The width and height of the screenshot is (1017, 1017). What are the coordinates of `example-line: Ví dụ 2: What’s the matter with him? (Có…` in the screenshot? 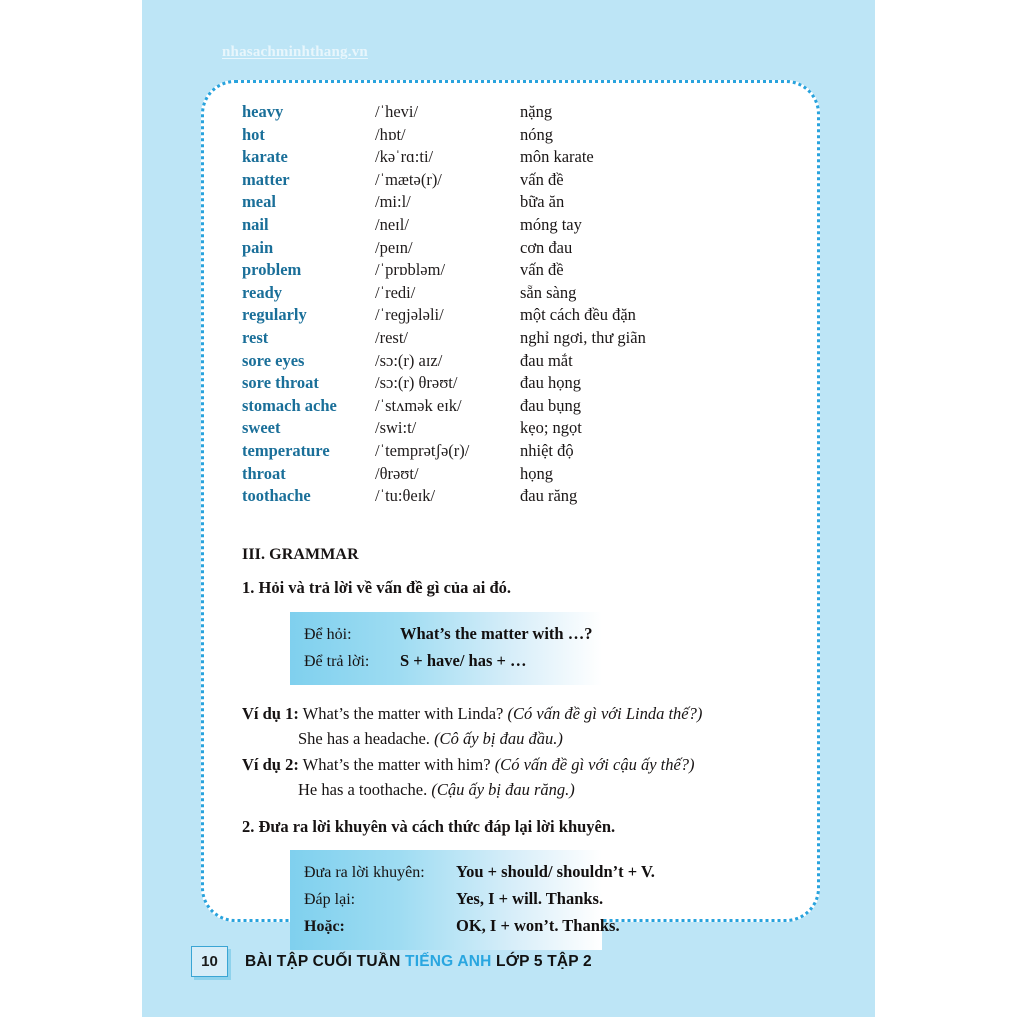 It's located at (516, 765).